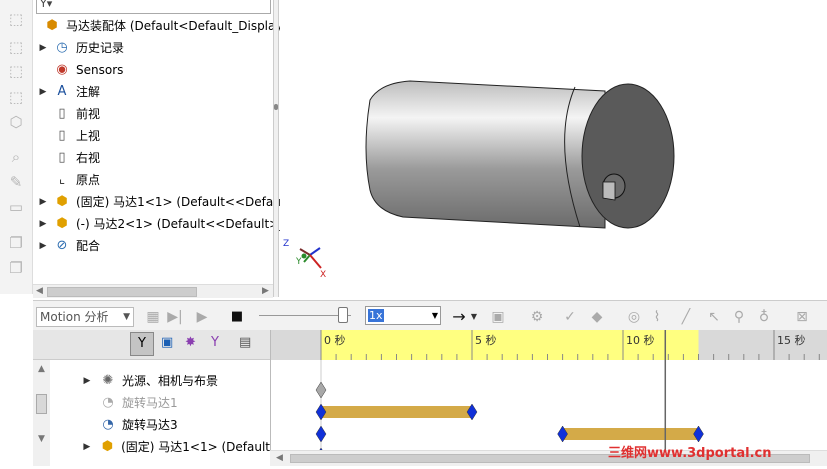 The image size is (827, 469). Describe the element at coordinates (376, 315) in the screenshot. I see `playback-speed-value: 1x` at that location.